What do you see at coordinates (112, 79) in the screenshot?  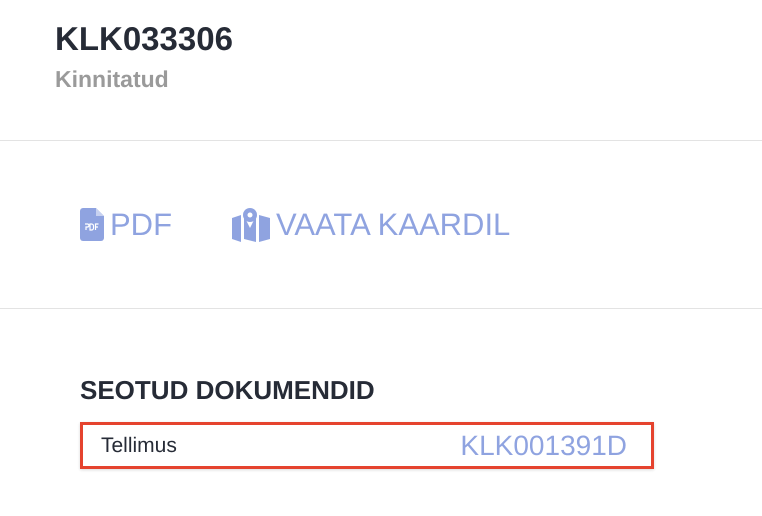 I see `status-label: Kinnitatud` at bounding box center [112, 79].